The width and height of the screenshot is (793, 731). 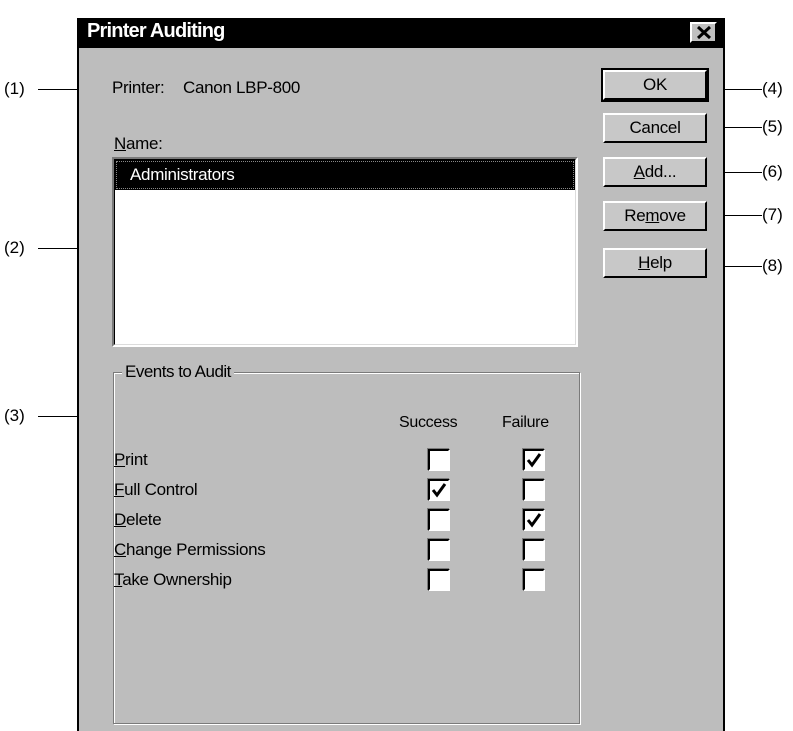 I want to click on mnemonic-letter: P, so click(x=120, y=459).